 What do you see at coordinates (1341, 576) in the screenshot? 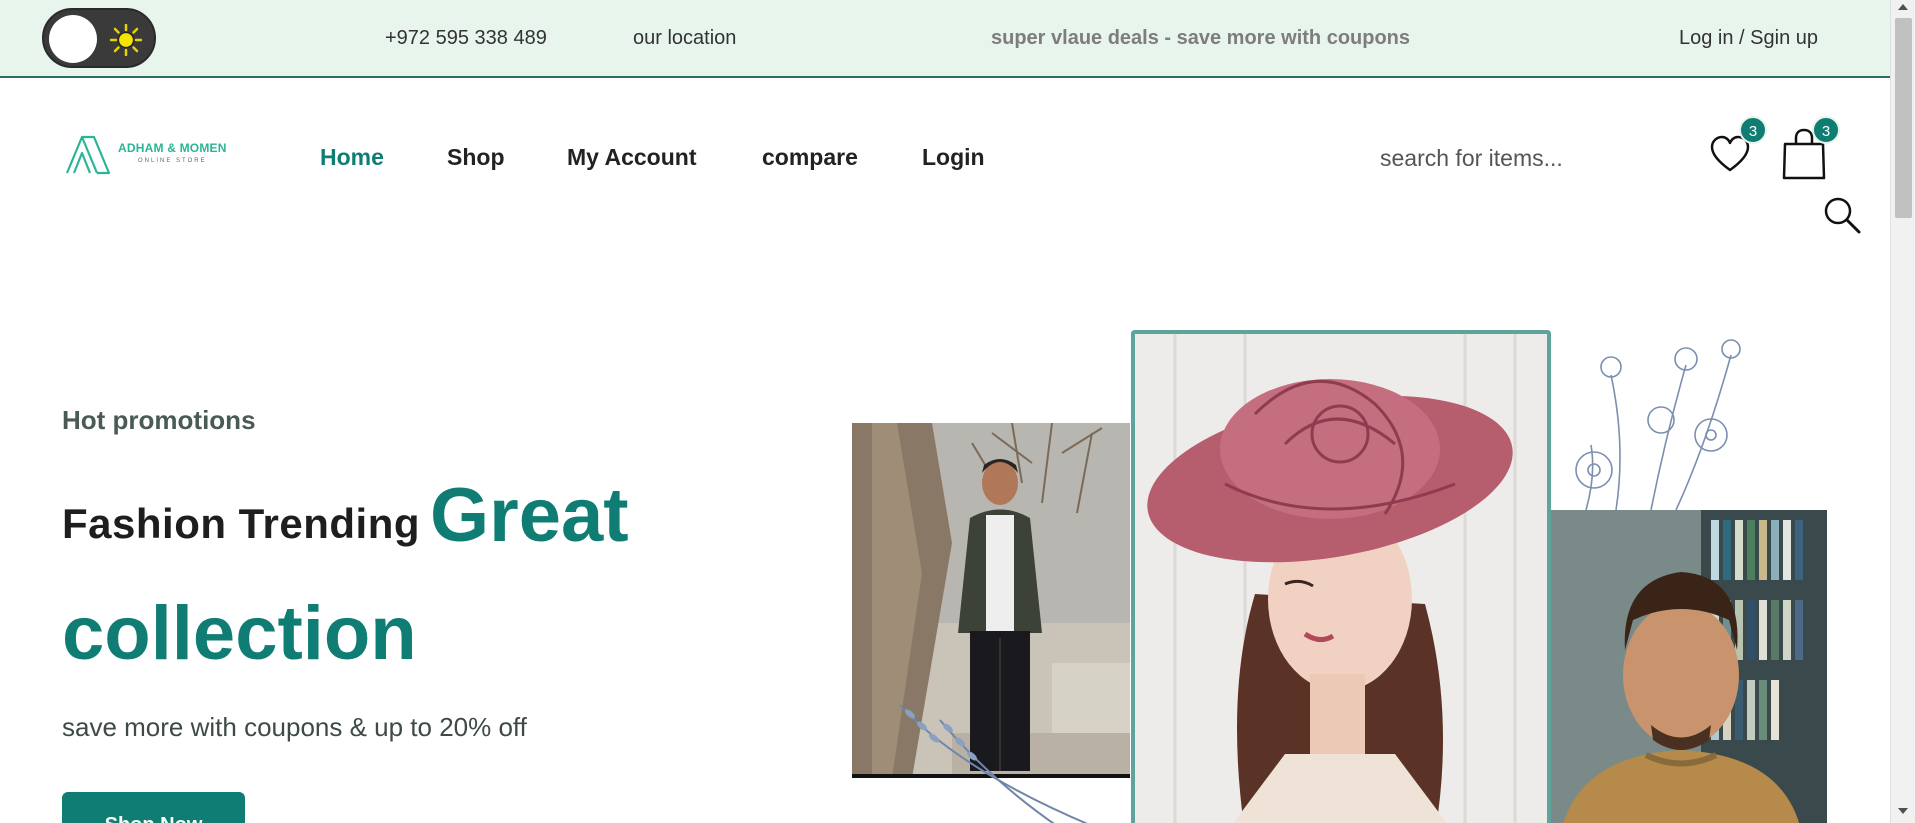
I see `model-photo-woman-hat` at bounding box center [1341, 576].